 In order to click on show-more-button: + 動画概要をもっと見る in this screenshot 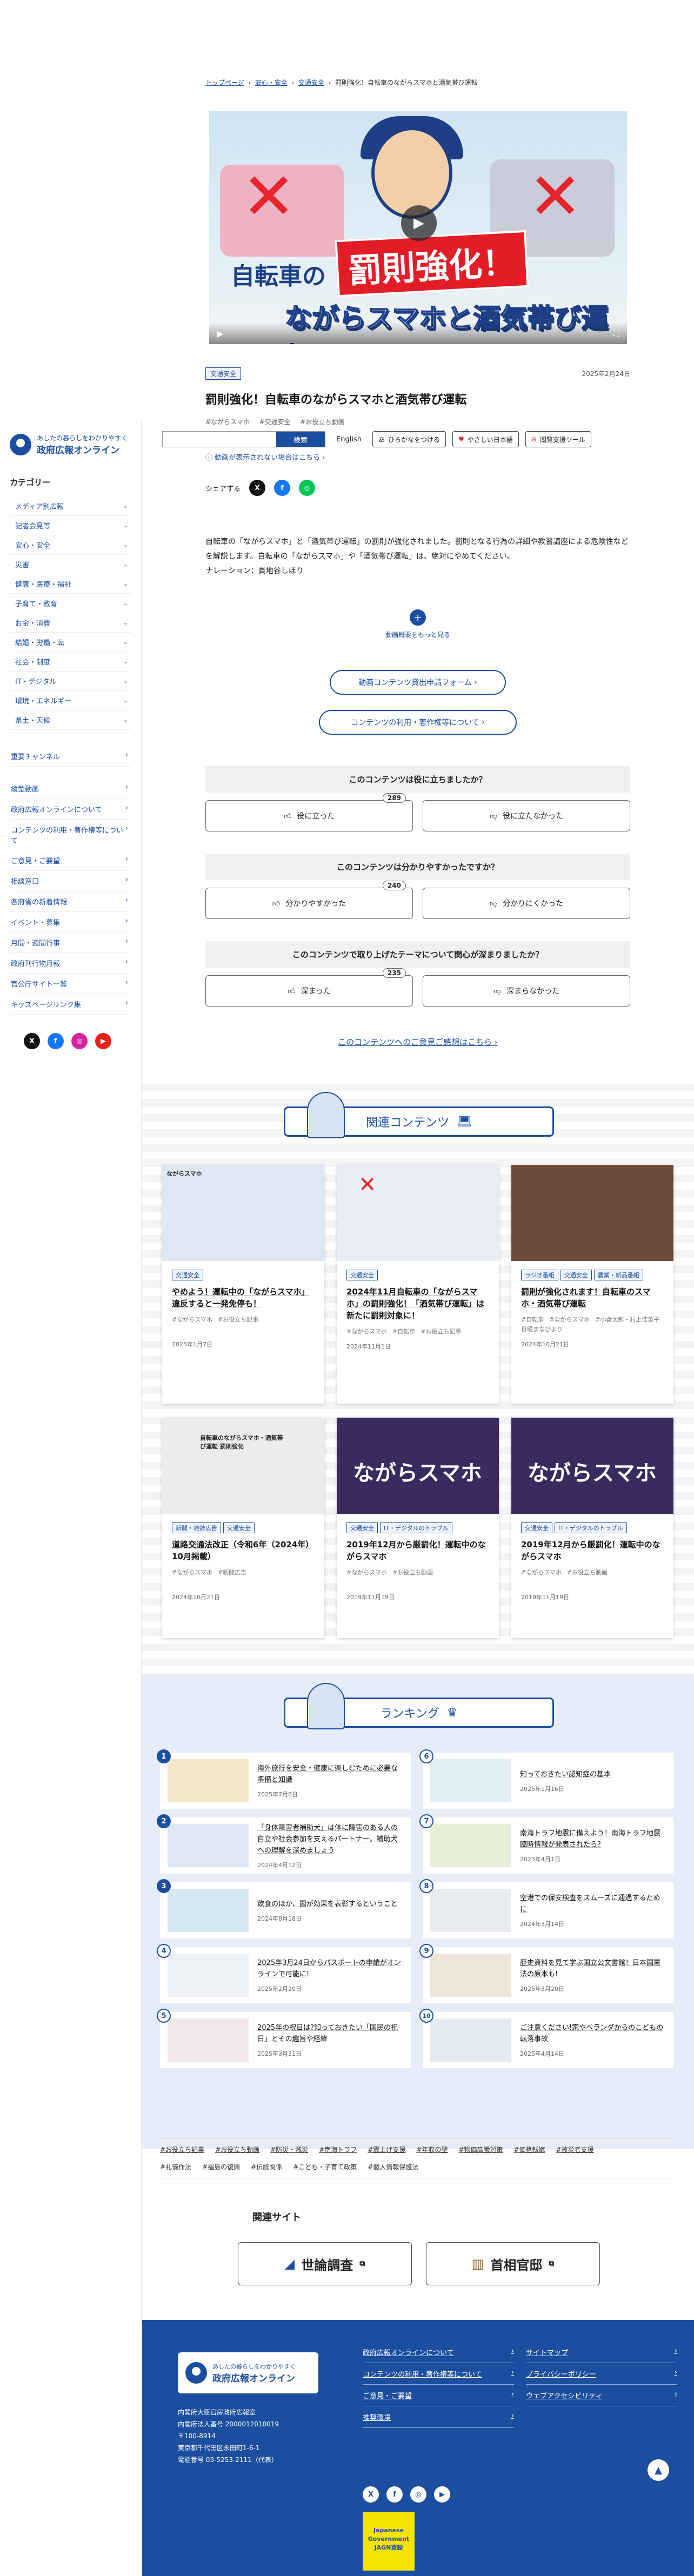, I will do `click(418, 624)`.